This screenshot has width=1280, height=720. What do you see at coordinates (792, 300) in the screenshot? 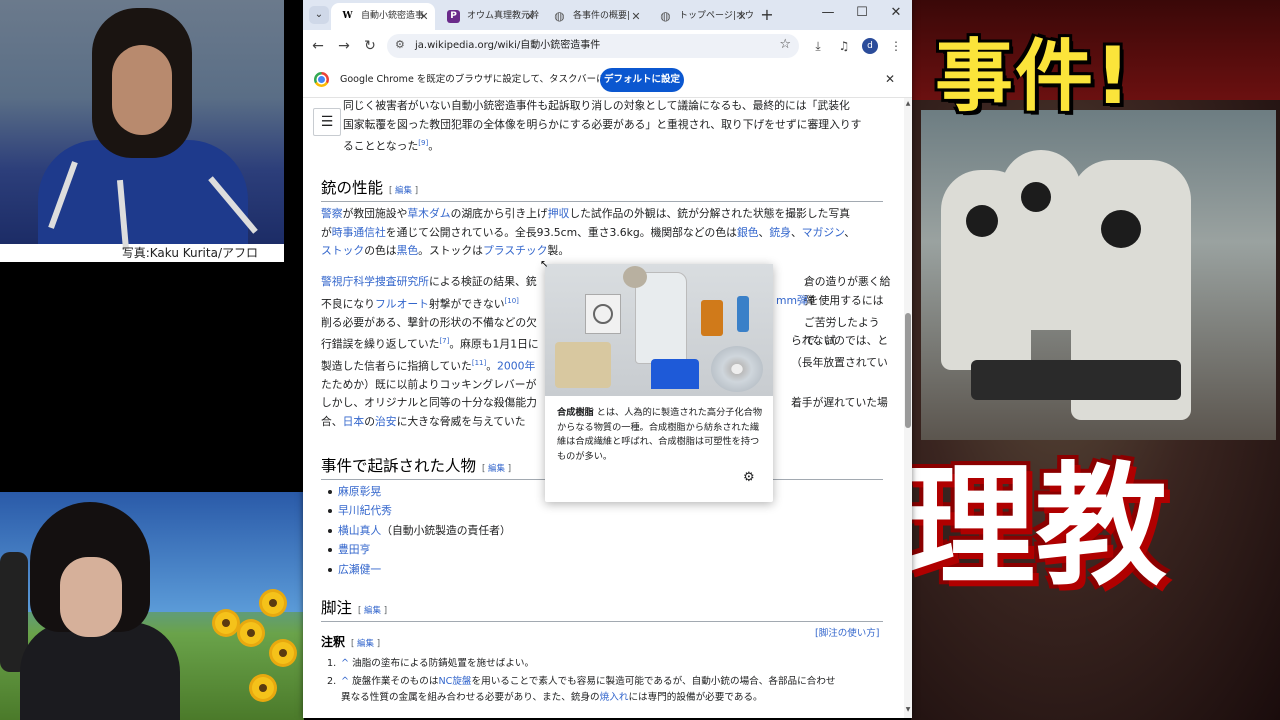
I see `link-mm-round: mm弾` at bounding box center [792, 300].